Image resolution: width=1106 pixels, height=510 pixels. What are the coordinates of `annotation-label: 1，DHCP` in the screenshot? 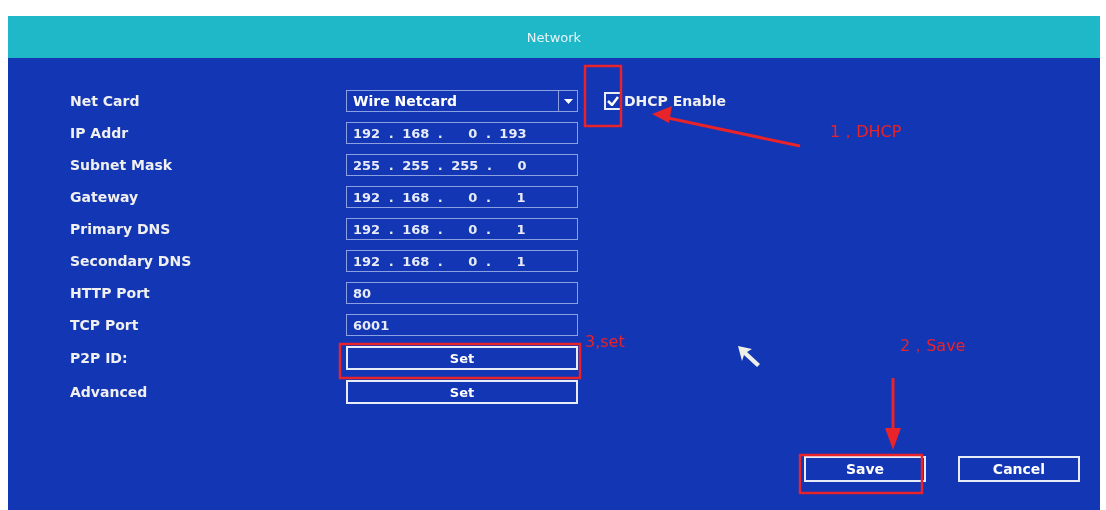 It's located at (866, 132).